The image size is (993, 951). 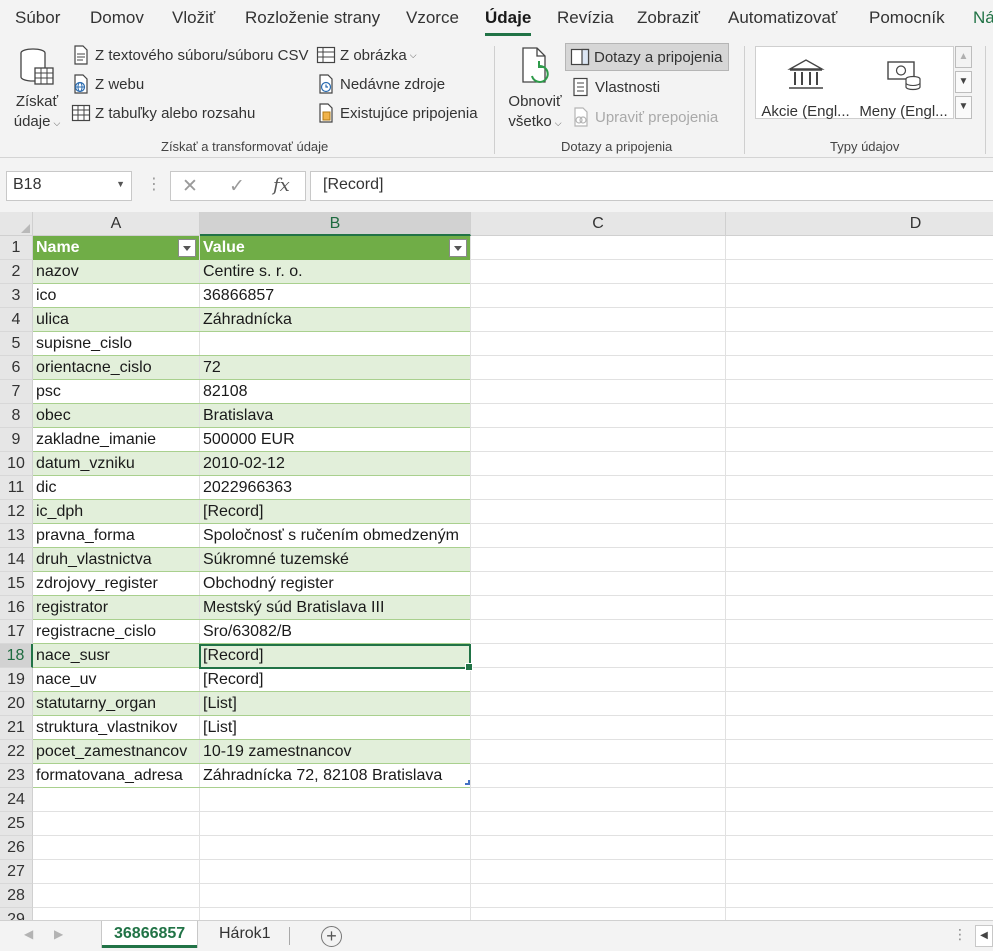 I want to click on table-cell-name: zakladne_imanie, so click(x=116, y=440).